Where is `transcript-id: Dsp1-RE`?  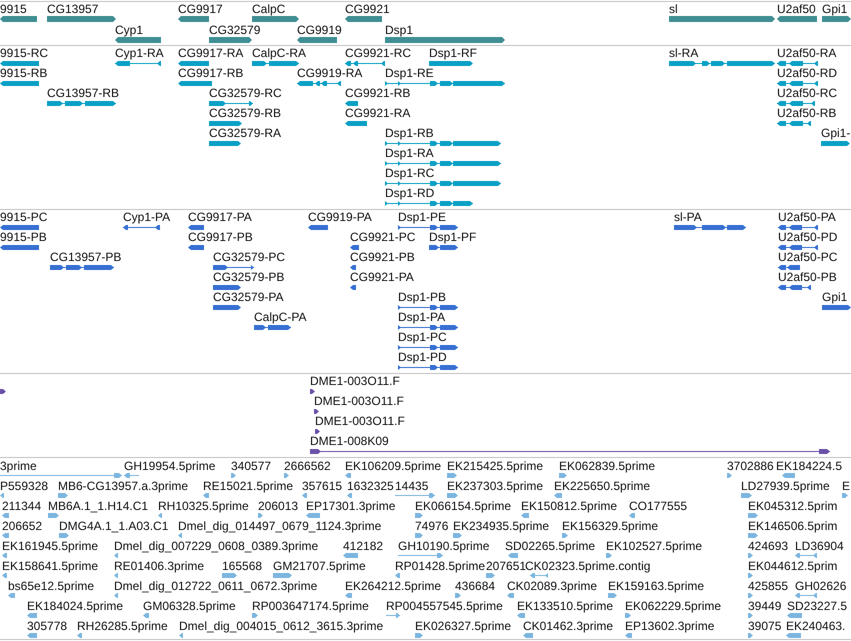 transcript-id: Dsp1-RE is located at coordinates (409, 73).